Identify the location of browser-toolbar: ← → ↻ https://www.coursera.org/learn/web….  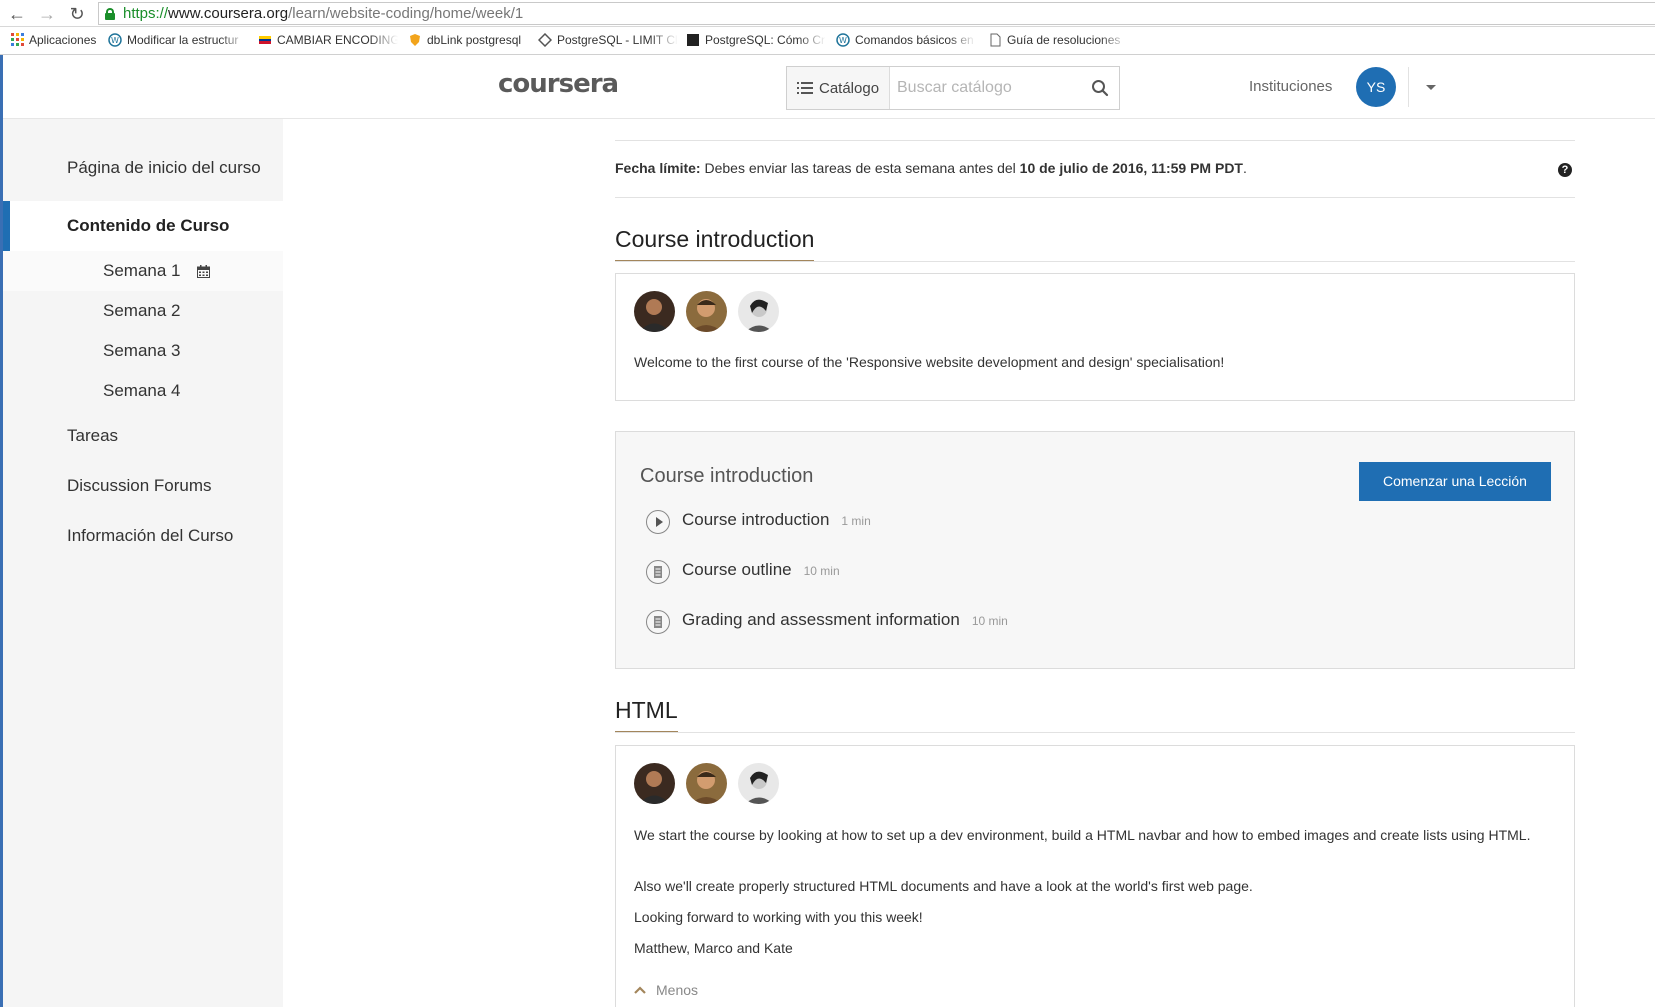
(827, 13).